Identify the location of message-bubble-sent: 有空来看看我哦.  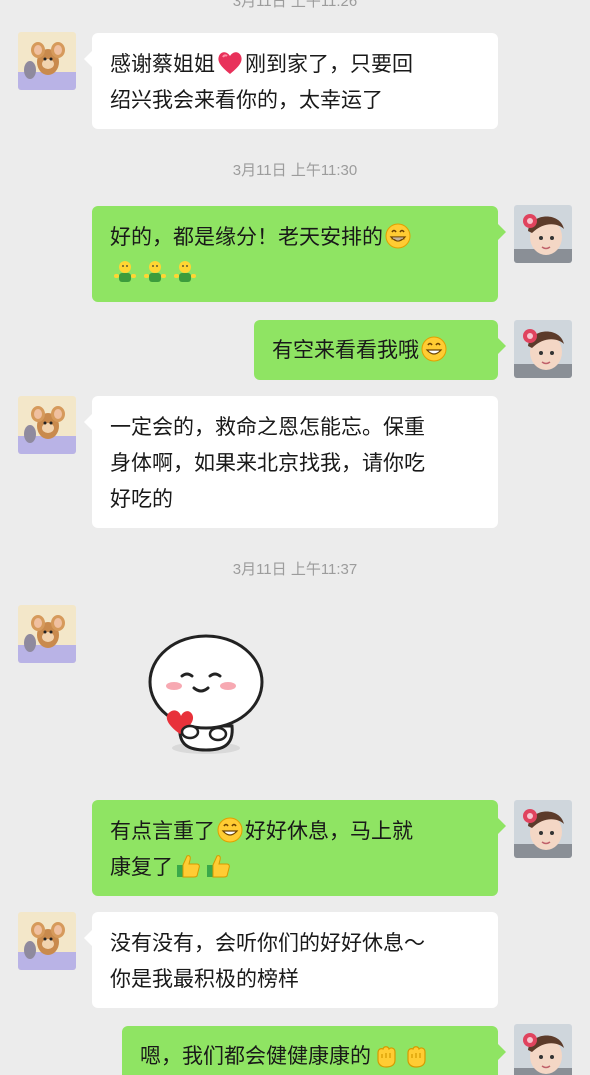
(380, 350).